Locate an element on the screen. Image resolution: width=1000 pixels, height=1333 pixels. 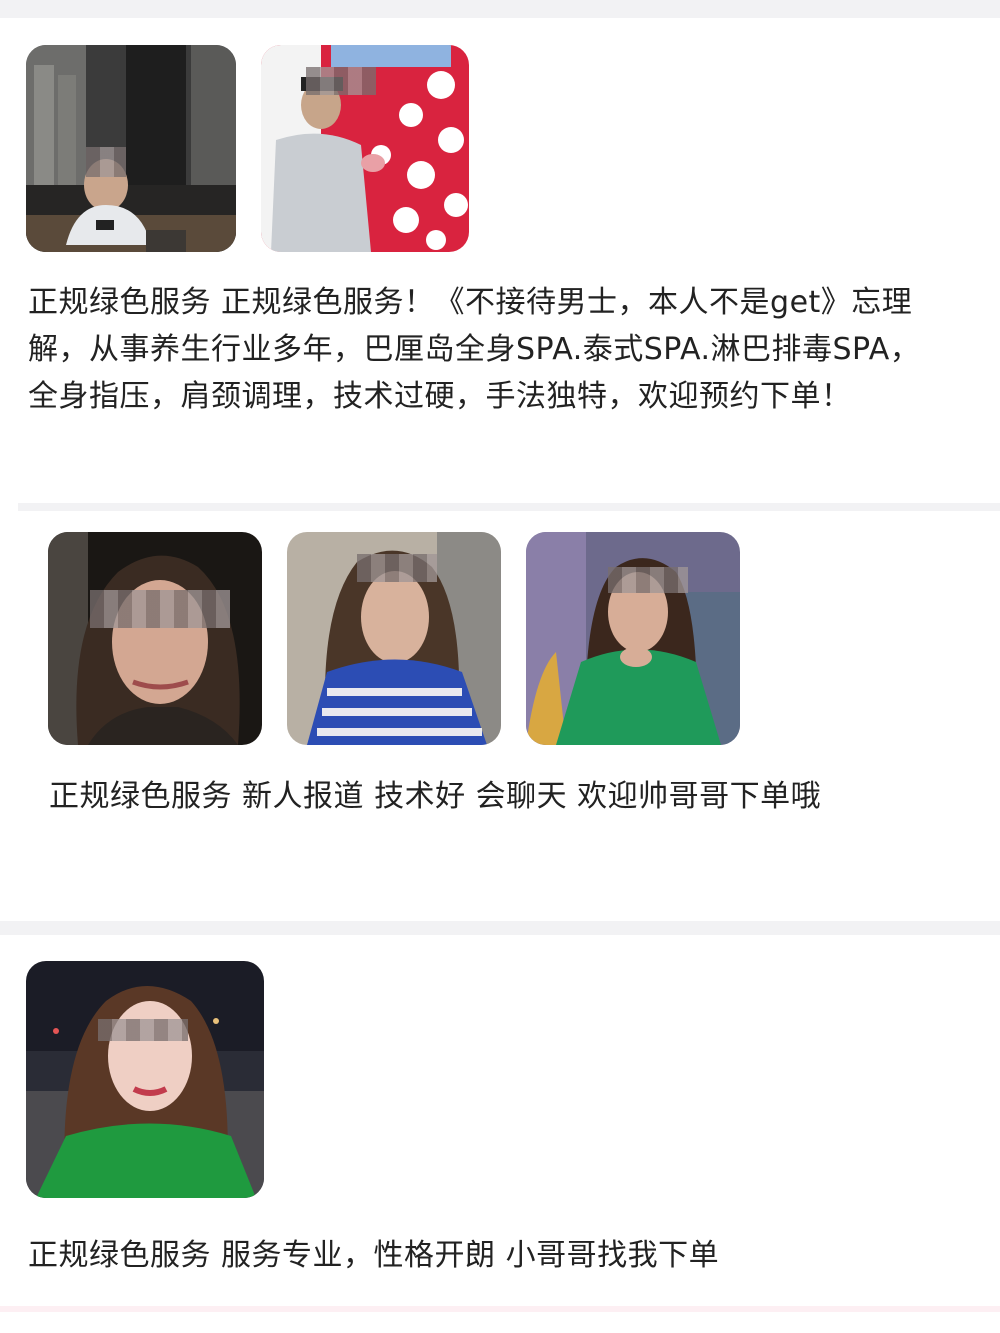
post-1-photos is located at coordinates (260, 148).